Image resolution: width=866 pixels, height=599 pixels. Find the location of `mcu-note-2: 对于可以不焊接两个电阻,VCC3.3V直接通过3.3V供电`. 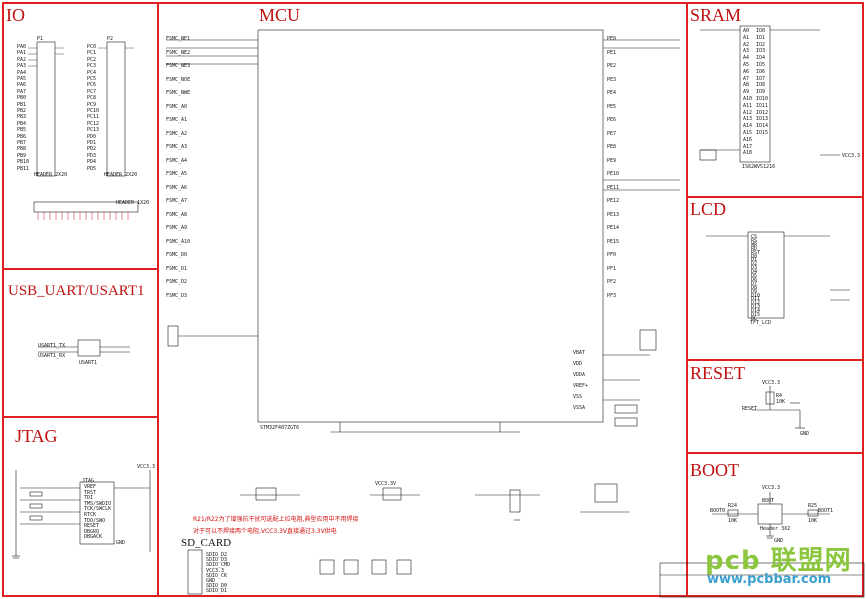

mcu-note-2: 对于可以不焊接两个电阻,VCC3.3V直接通过3.3V供电 is located at coordinates (265, 531).